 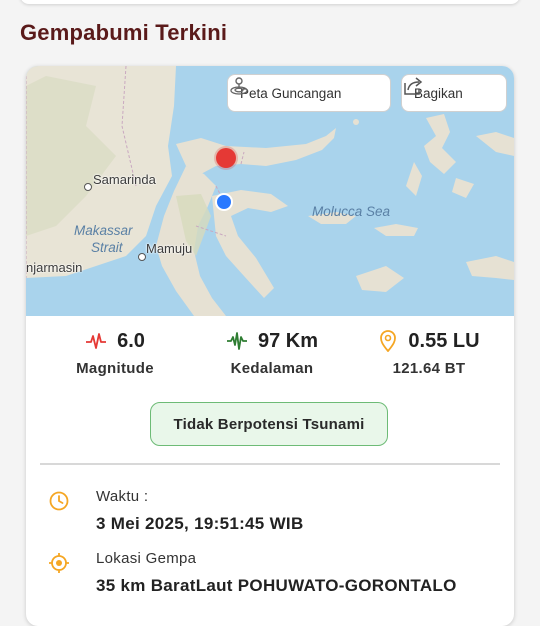 What do you see at coordinates (239, 86) in the screenshot?
I see `shake-map-icon` at bounding box center [239, 86].